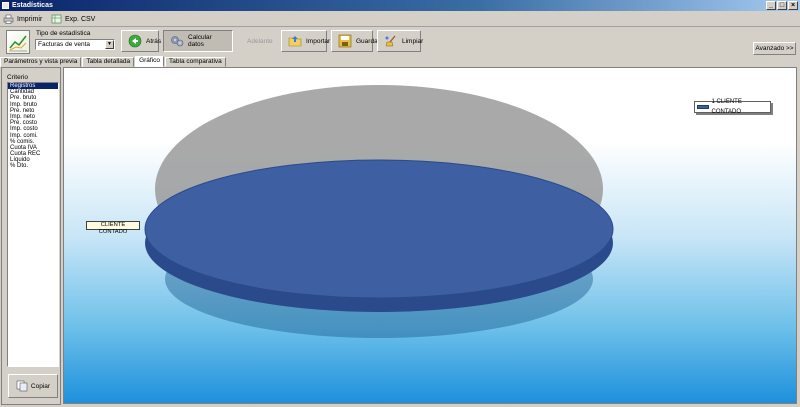  I want to click on back-button: Atrás, so click(141, 41).